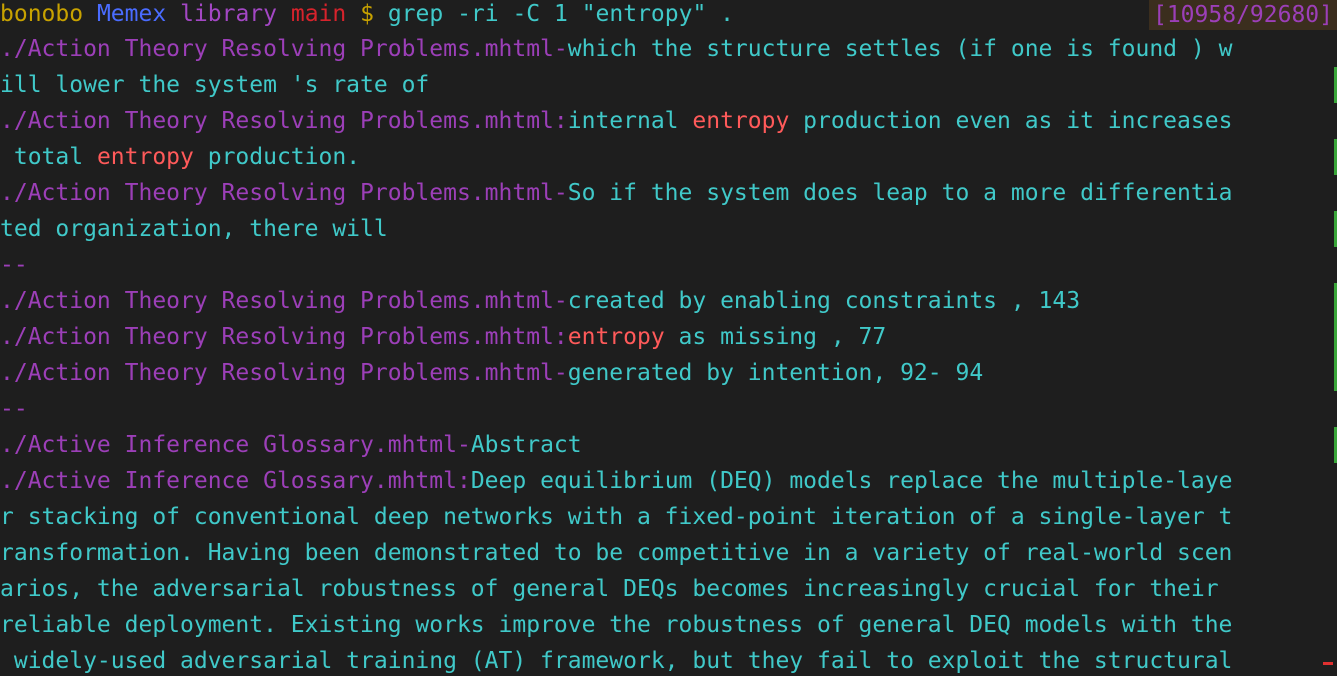 Image resolution: width=1337 pixels, height=676 pixels. Describe the element at coordinates (42, 14) in the screenshot. I see `prompt-user: bonobo` at that location.